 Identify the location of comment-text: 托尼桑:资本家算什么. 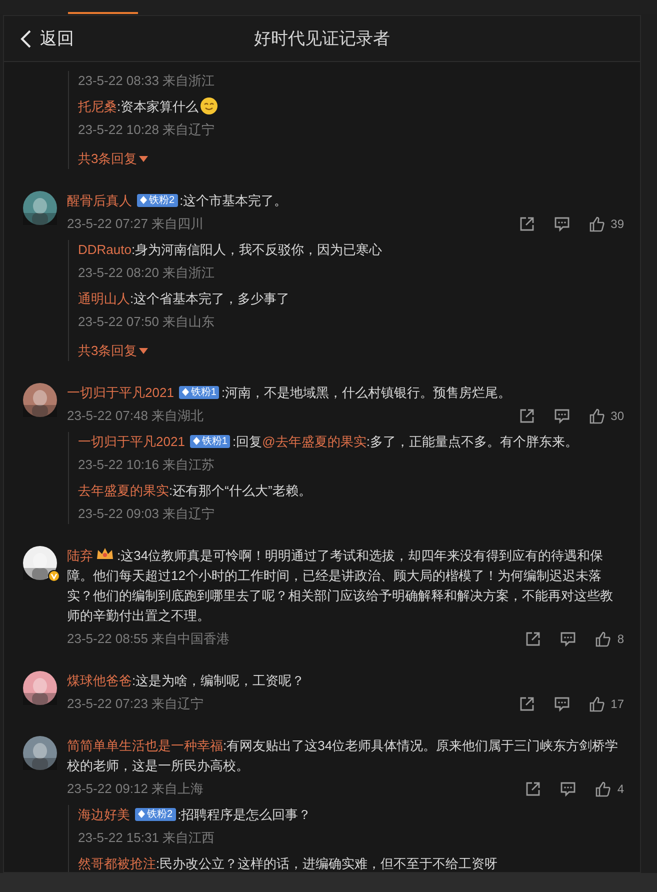
(359, 107).